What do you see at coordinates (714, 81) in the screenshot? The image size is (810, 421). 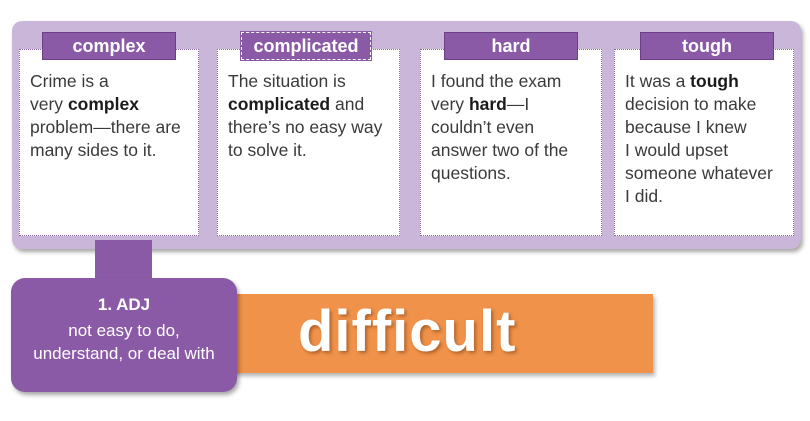 I see `example-keyword: tough` at bounding box center [714, 81].